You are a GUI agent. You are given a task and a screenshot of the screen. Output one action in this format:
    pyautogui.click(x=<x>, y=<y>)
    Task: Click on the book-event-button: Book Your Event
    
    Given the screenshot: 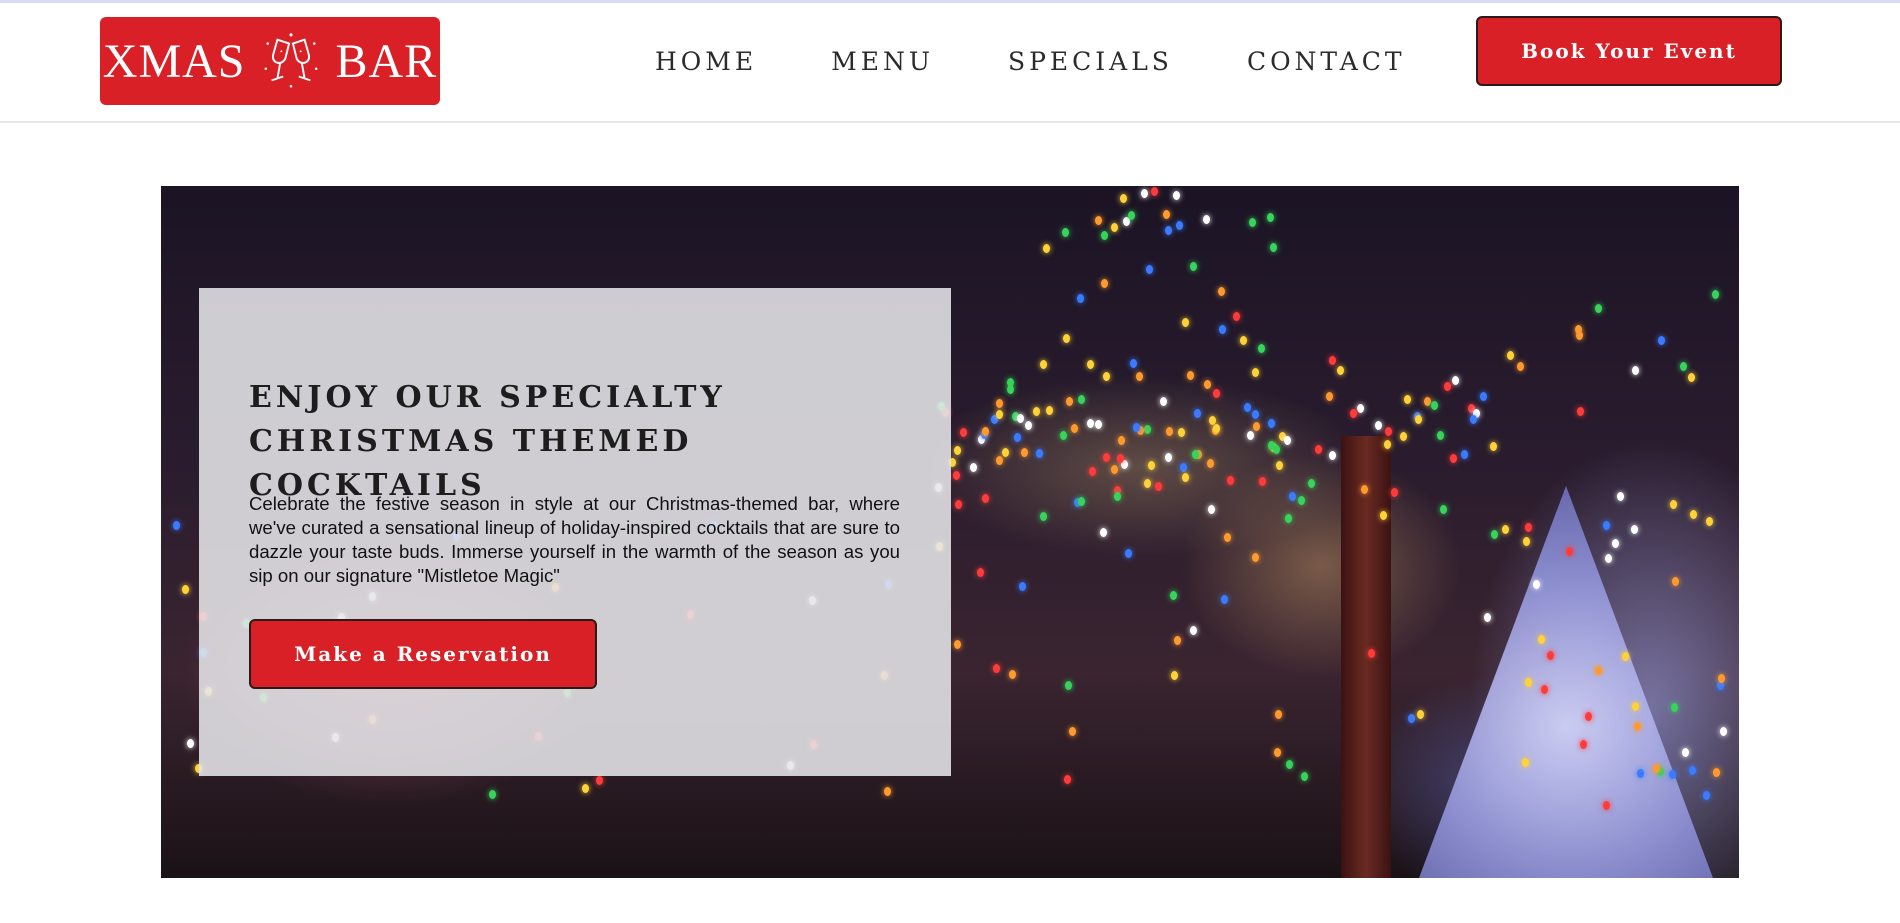 What is the action you would take?
    pyautogui.click(x=1629, y=51)
    